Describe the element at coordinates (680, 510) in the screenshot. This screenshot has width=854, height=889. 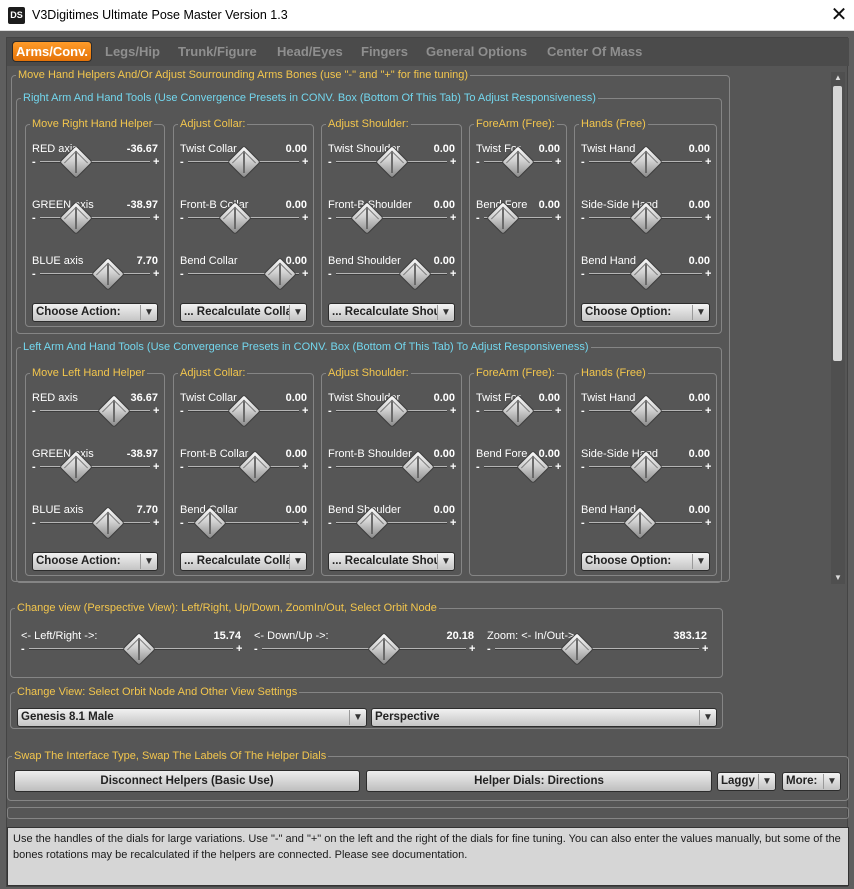
I see `left-hands-dial-3-value: 0.00` at that location.